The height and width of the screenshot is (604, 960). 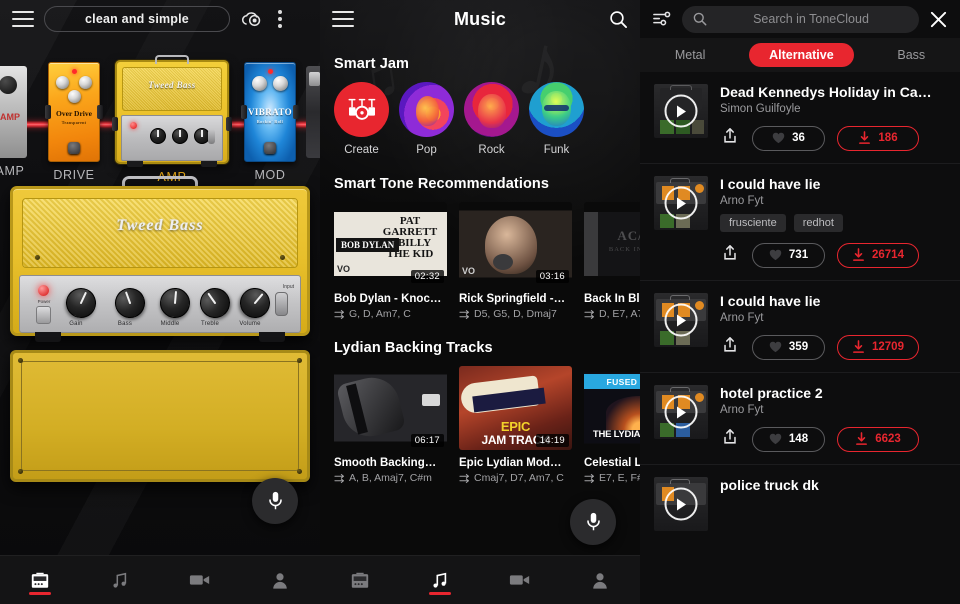 I want to click on download-icon, so click(x=865, y=137).